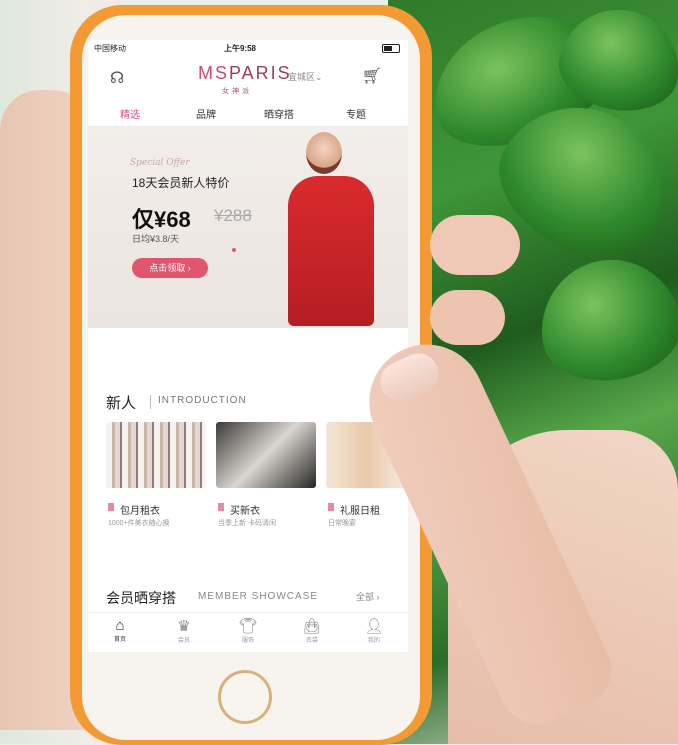  What do you see at coordinates (391, 48) in the screenshot?
I see `battery-icon` at bounding box center [391, 48].